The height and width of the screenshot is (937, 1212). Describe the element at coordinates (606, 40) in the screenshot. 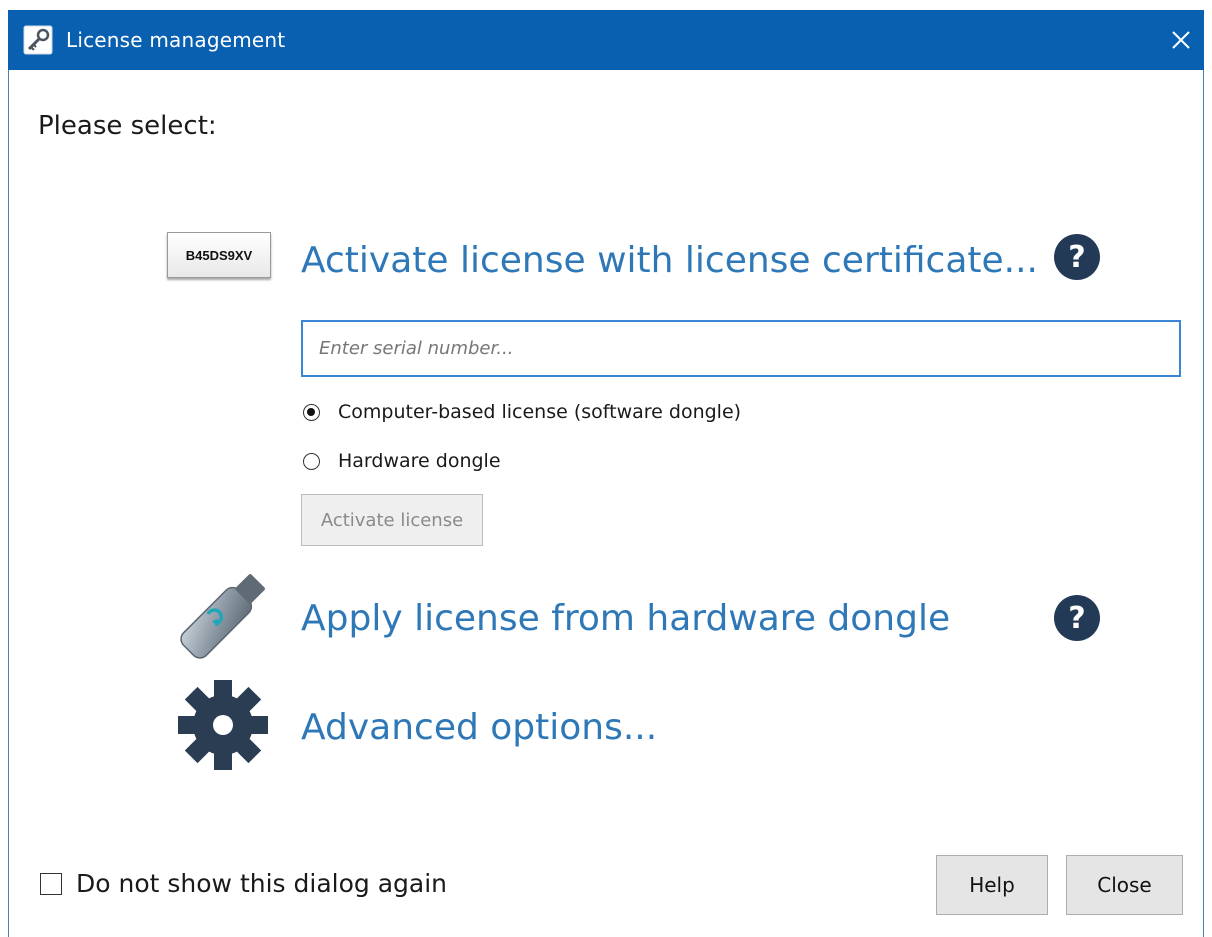

I see `title-bar: License management` at that location.